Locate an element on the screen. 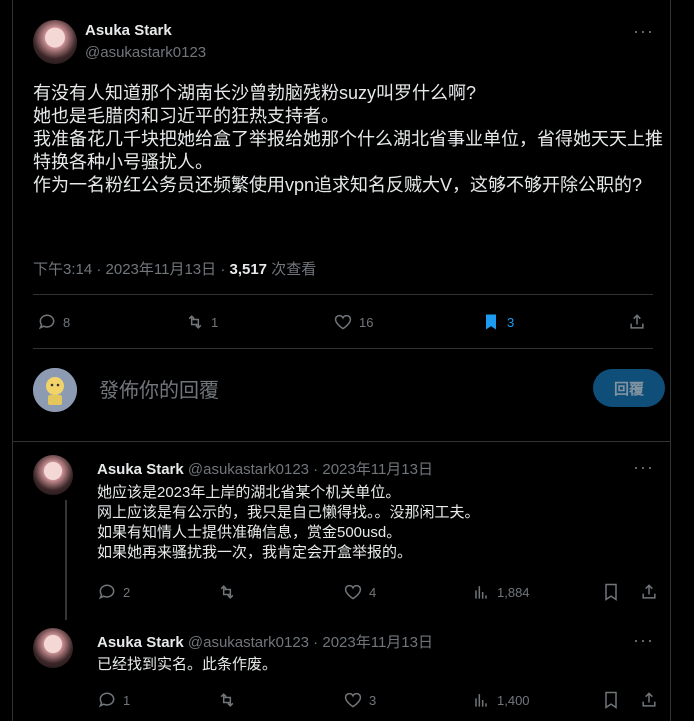  like-action: 3 is located at coordinates (359, 700).